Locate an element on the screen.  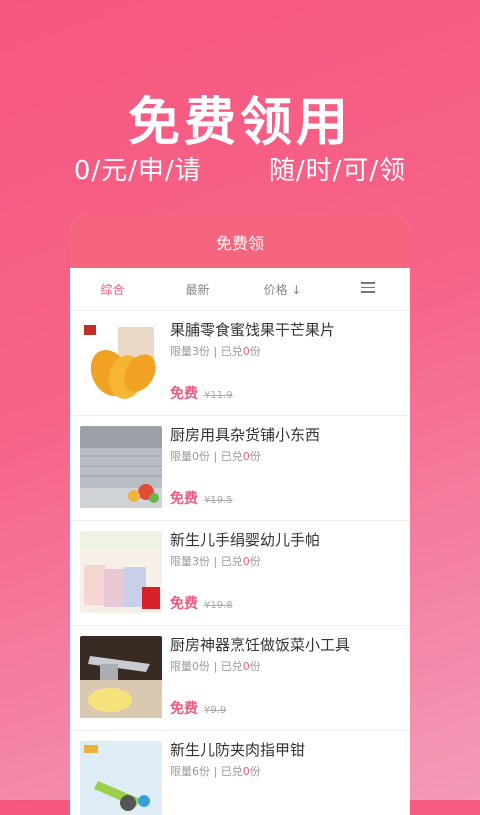
item-title: 新生儿手绢婴幼儿手帕 is located at coordinates (245, 540).